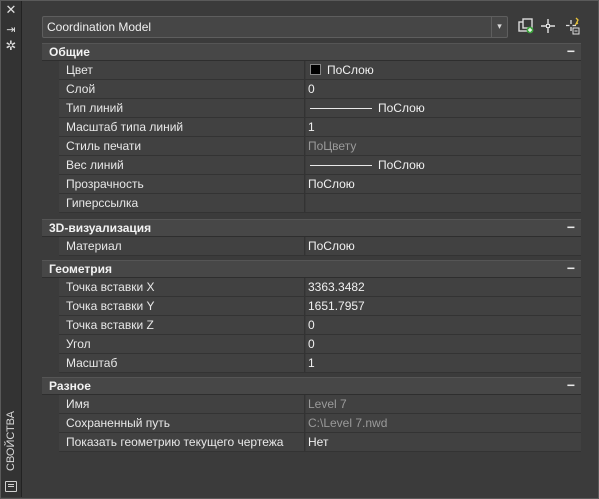 The image size is (599, 499). Describe the element at coordinates (443, 165) in the screenshot. I see `property-value-lineweight: ПоСлою` at that location.